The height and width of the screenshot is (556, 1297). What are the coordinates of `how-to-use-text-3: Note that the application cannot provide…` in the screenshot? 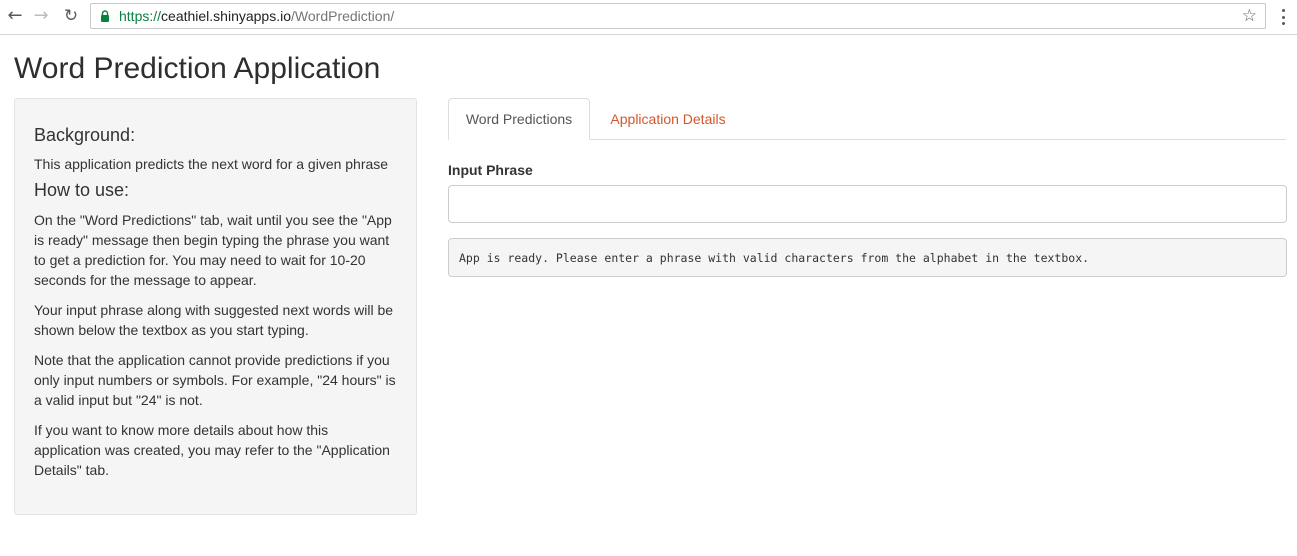 It's located at (215, 380).